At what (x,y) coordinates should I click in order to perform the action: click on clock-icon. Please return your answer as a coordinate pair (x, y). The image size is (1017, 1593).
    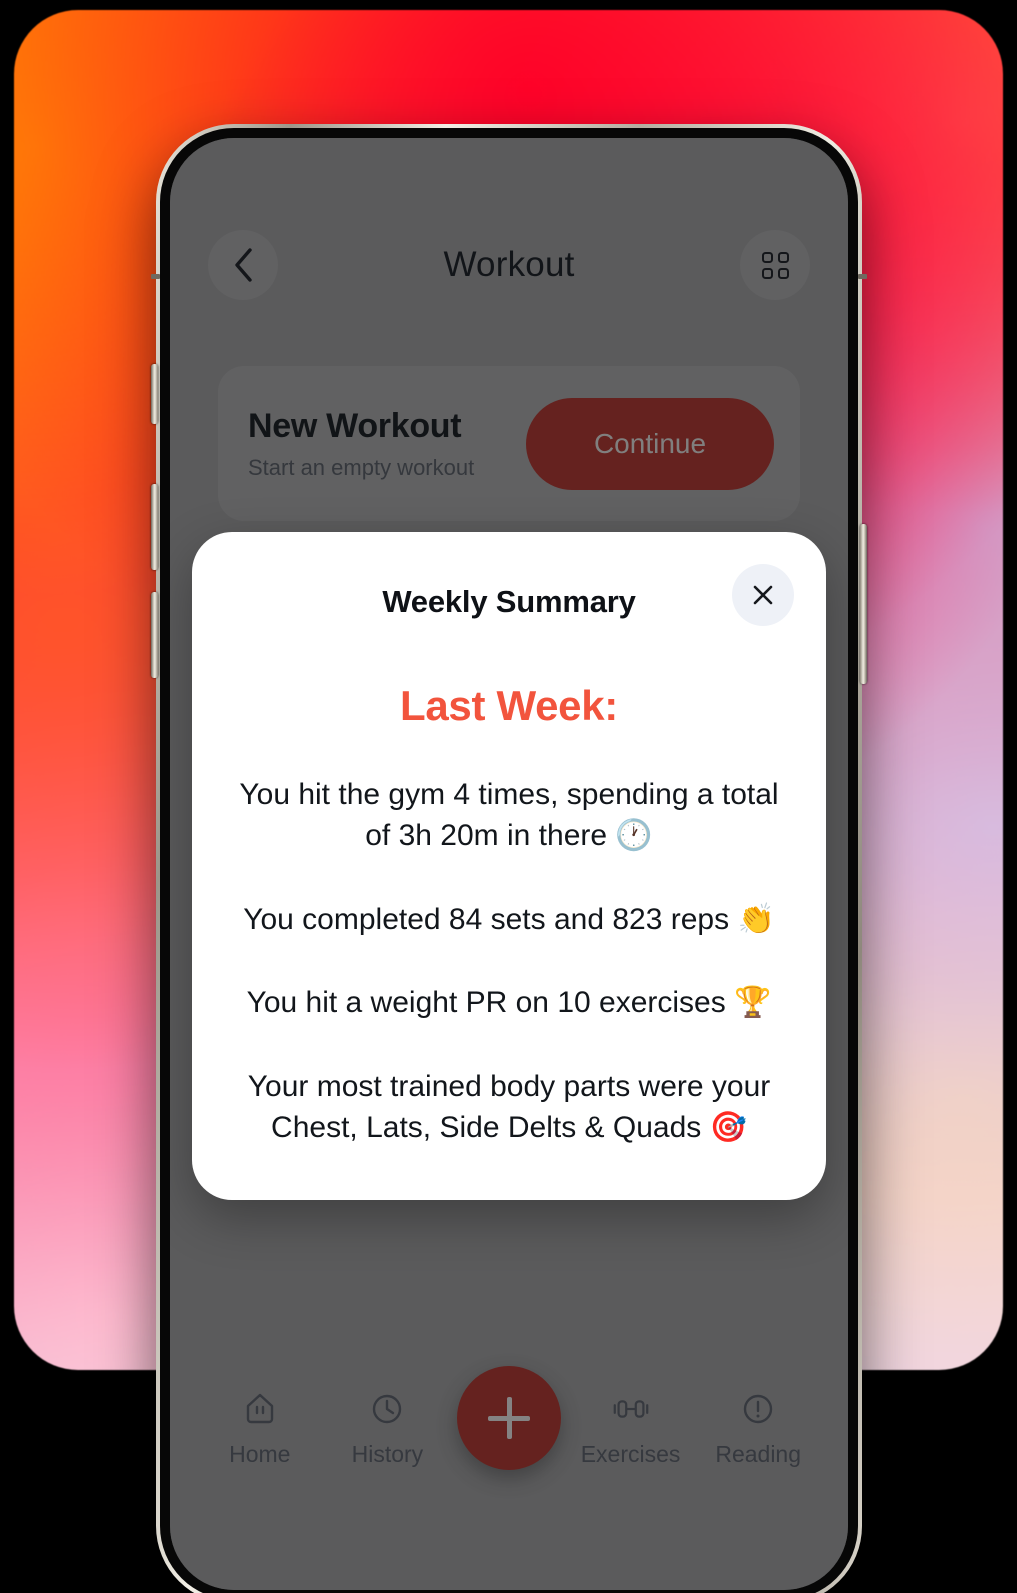
    Looking at the image, I should click on (387, 1409).